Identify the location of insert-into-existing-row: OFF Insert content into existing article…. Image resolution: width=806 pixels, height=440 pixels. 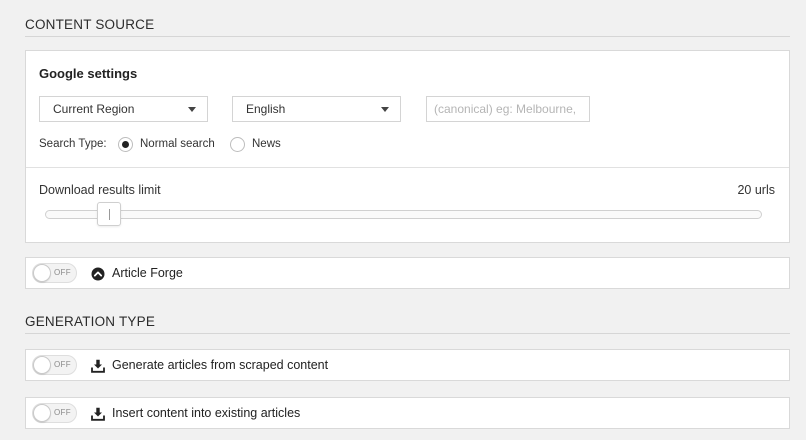
(407, 413).